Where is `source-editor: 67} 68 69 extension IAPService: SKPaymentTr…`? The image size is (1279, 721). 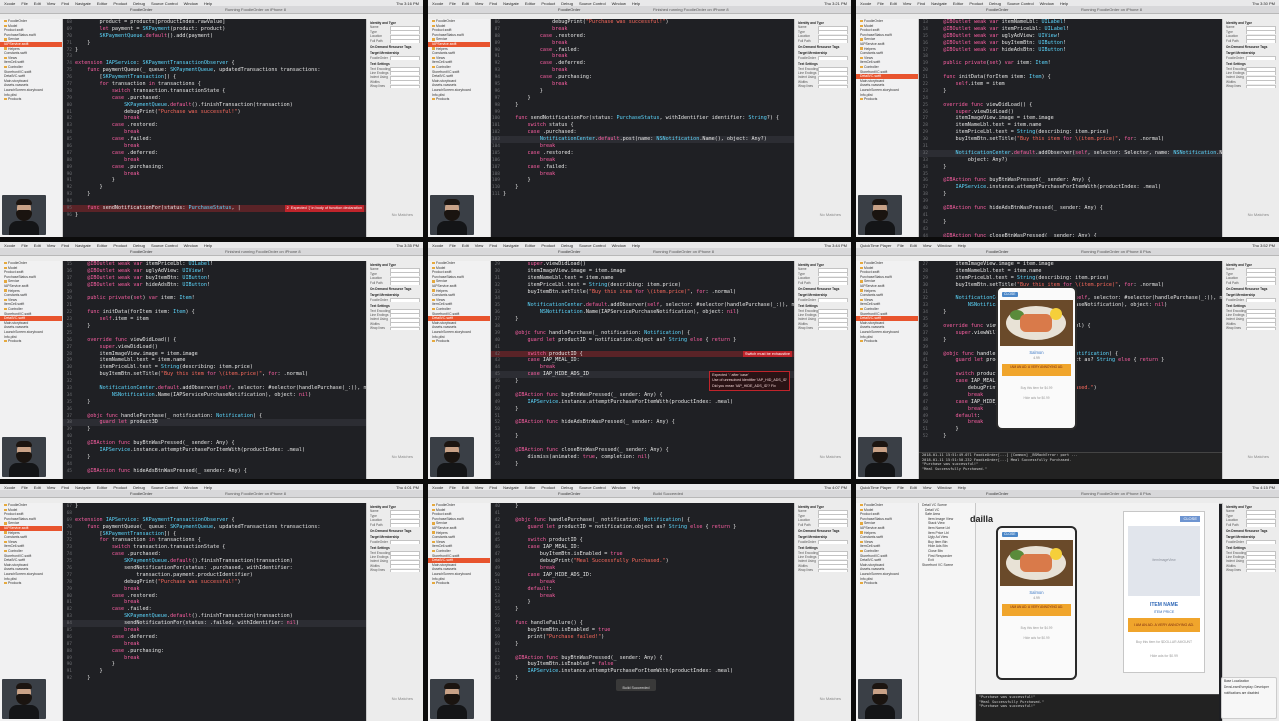
source-editor: 67} 68 69 extension IAPService: SKPaymentTr… is located at coordinates (214, 612).